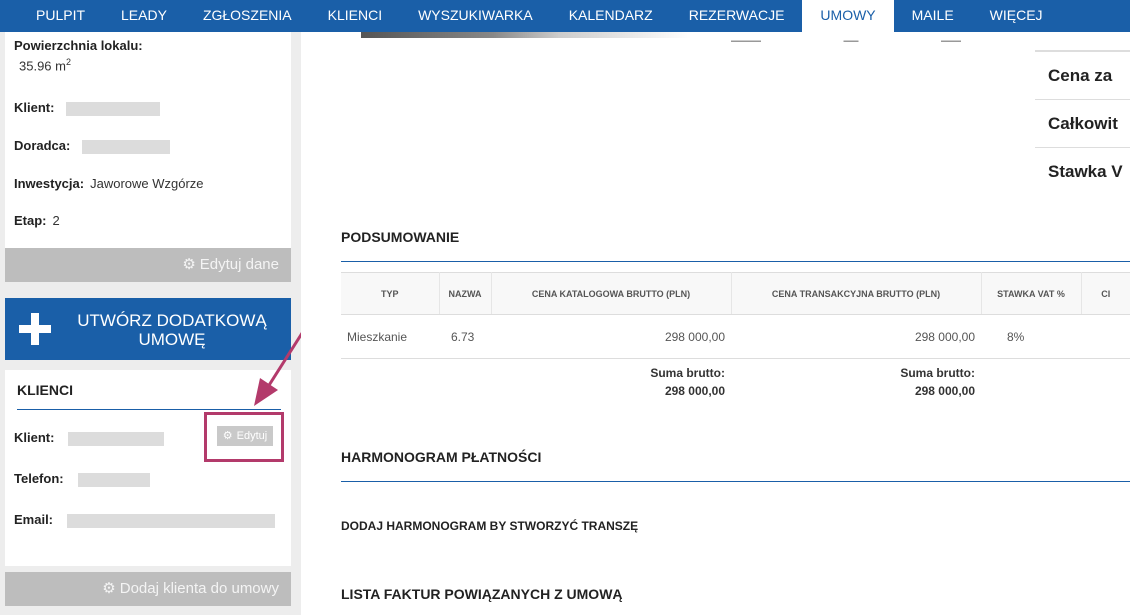  Describe the element at coordinates (737, 16) in the screenshot. I see `nav-rezerwacje: REZERWACJE` at that location.